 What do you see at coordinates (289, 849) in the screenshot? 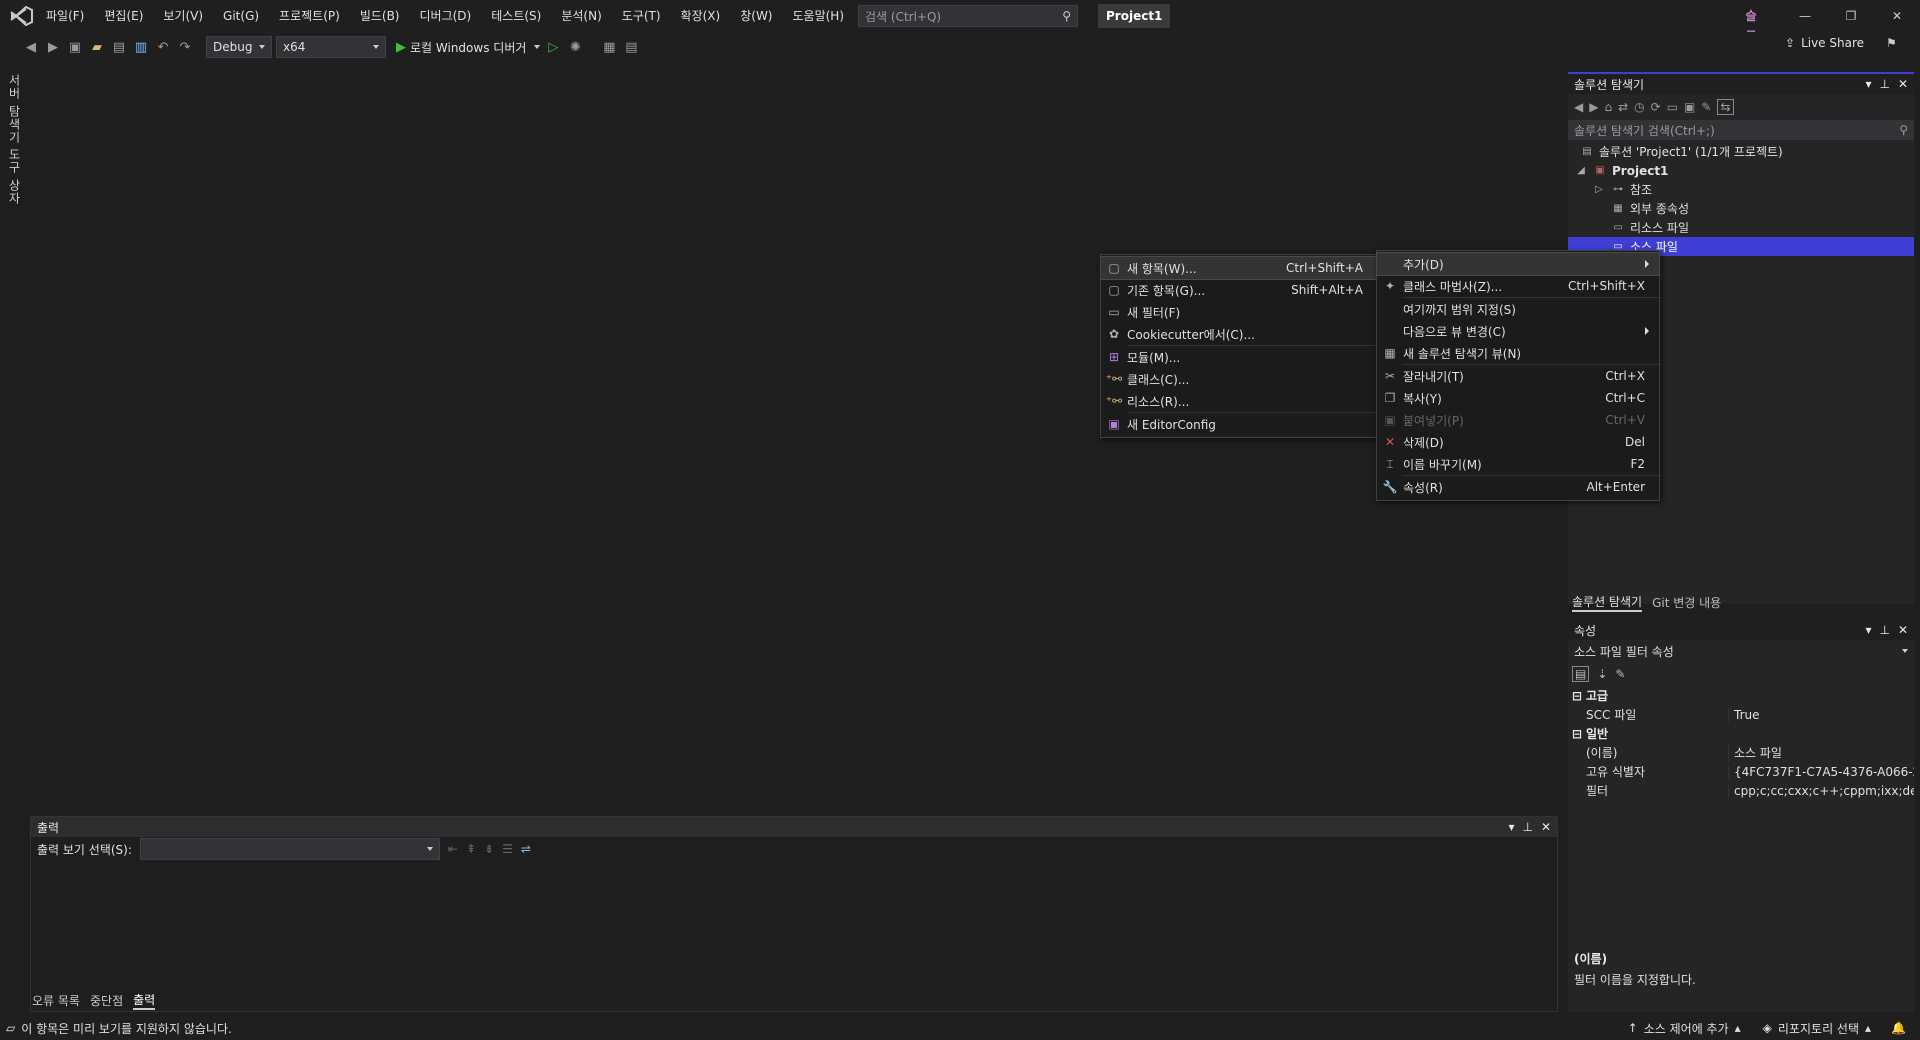
I see `output-source-select` at bounding box center [289, 849].